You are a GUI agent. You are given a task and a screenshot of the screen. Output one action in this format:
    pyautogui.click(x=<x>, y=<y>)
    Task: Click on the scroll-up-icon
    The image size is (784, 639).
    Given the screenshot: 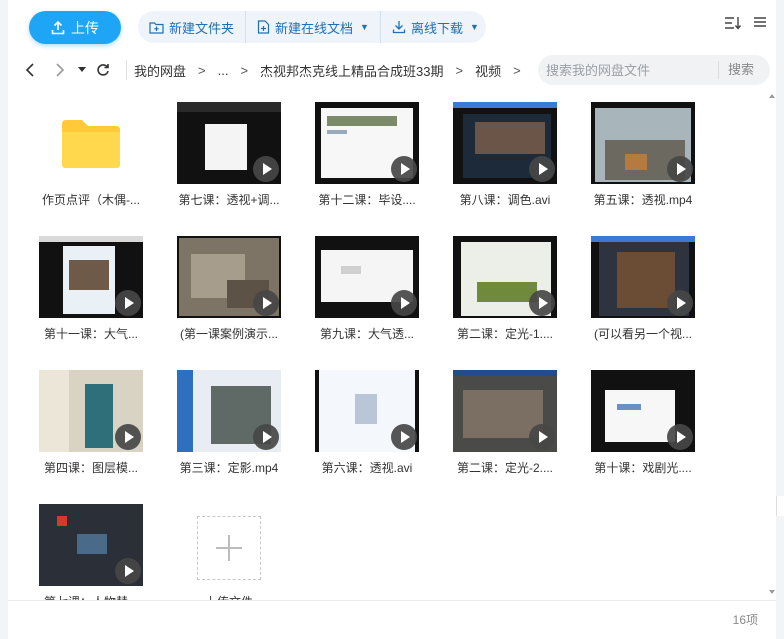 What is the action you would take?
    pyautogui.click(x=772, y=96)
    